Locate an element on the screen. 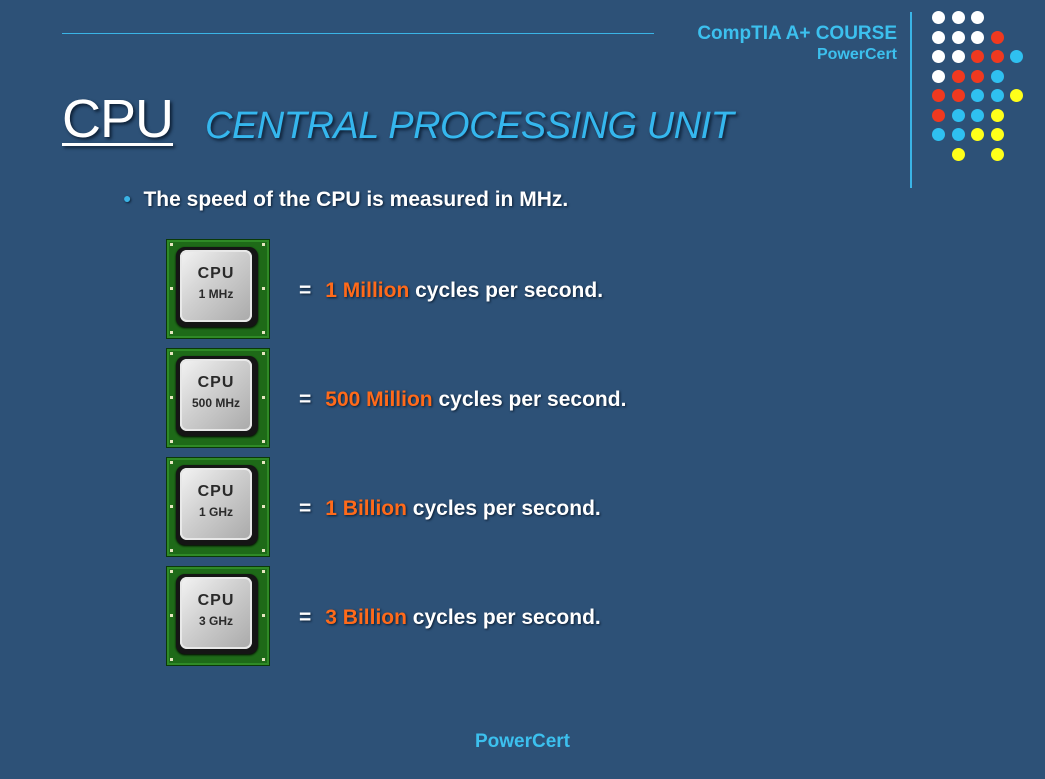  speed-highlight: 1 Million is located at coordinates (367, 290).